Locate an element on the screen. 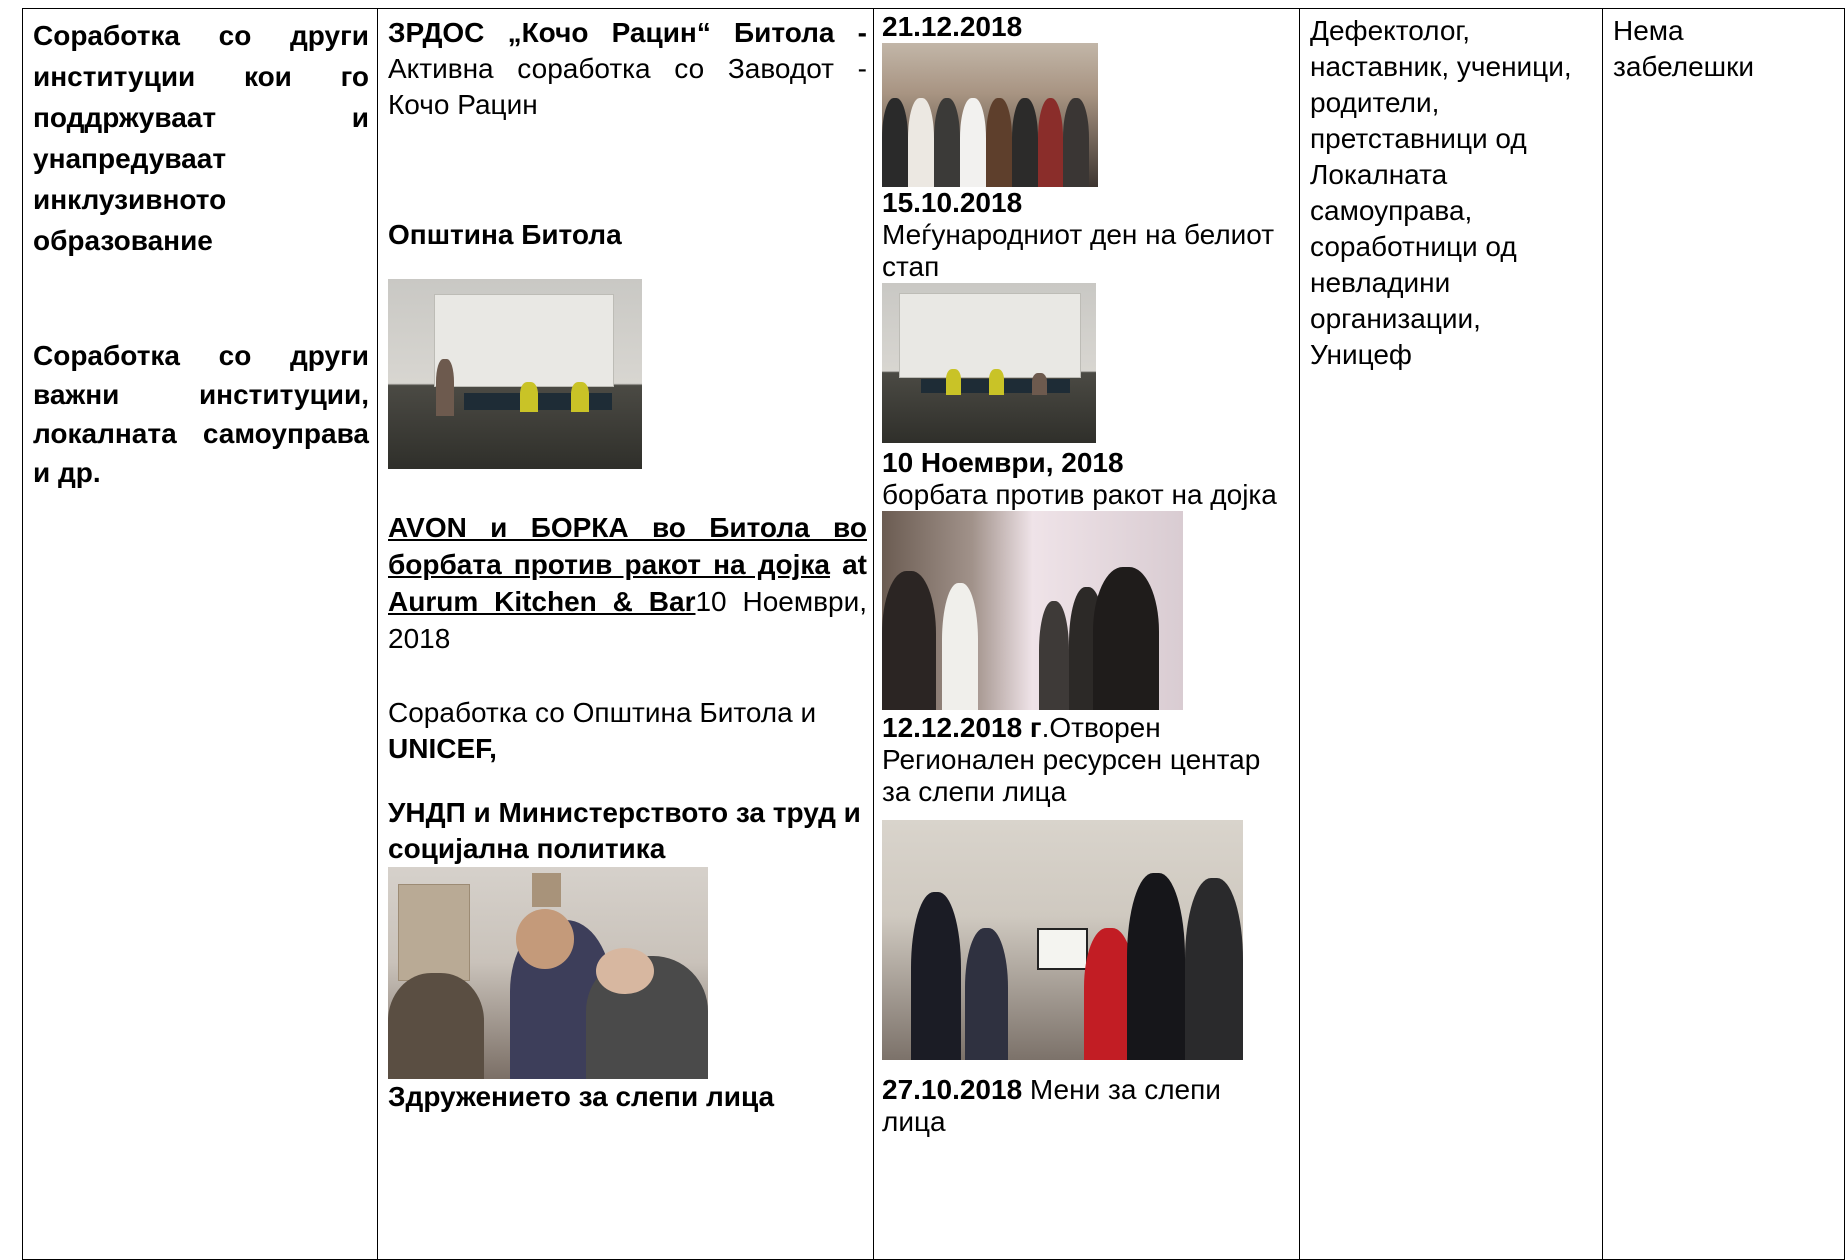  municipality-heading: Општина Битола is located at coordinates (505, 234).